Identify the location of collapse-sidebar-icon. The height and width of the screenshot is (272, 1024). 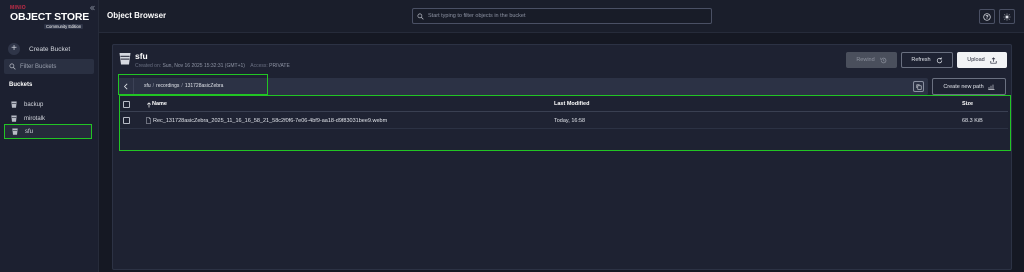
(92, 8).